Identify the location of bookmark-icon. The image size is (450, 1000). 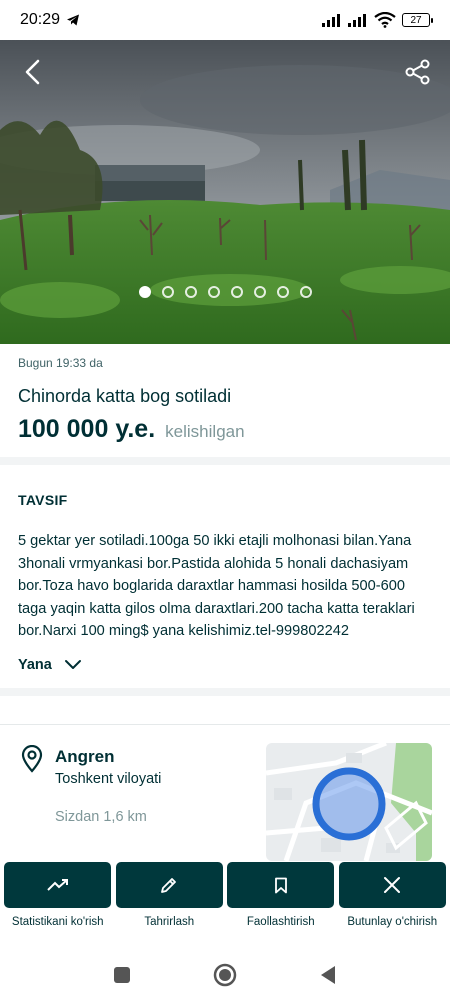
(280, 885).